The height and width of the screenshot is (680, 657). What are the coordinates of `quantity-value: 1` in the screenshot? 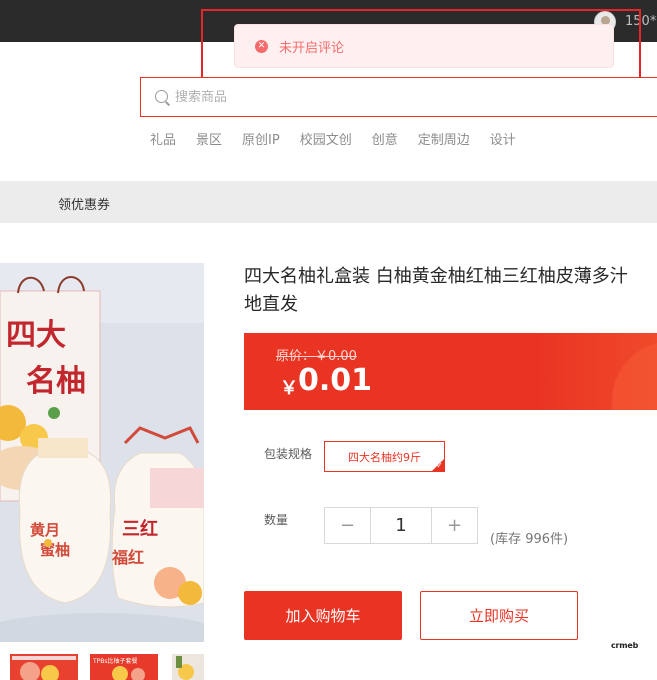 It's located at (401, 525).